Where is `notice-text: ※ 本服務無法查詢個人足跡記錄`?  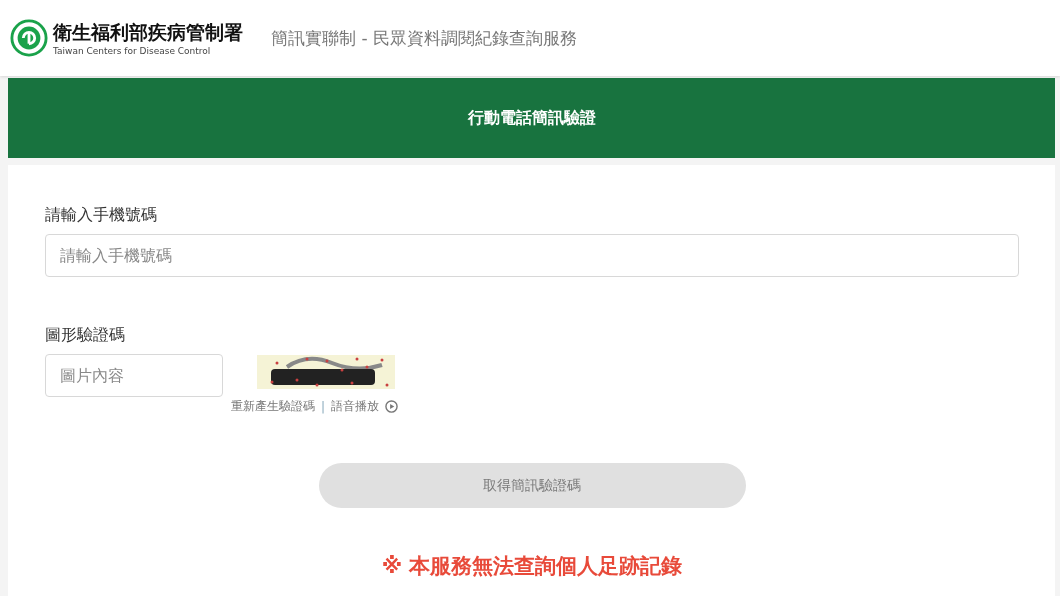 notice-text: ※ 本服務無法查詢個人足跡記錄 is located at coordinates (532, 566).